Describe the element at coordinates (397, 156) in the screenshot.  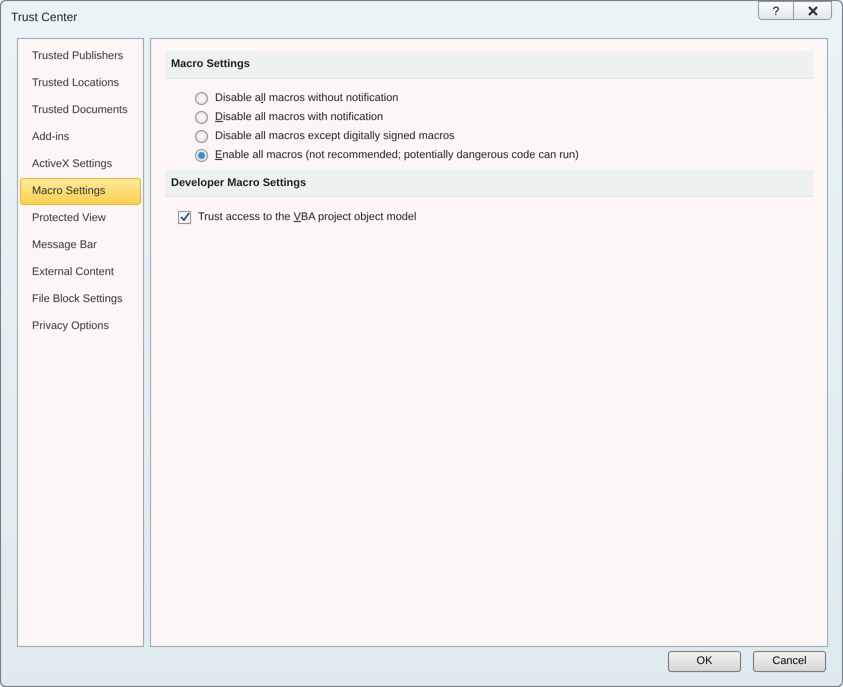
I see `option-label: Enable all macros (not recommended; potentially dangerous code can run)` at that location.